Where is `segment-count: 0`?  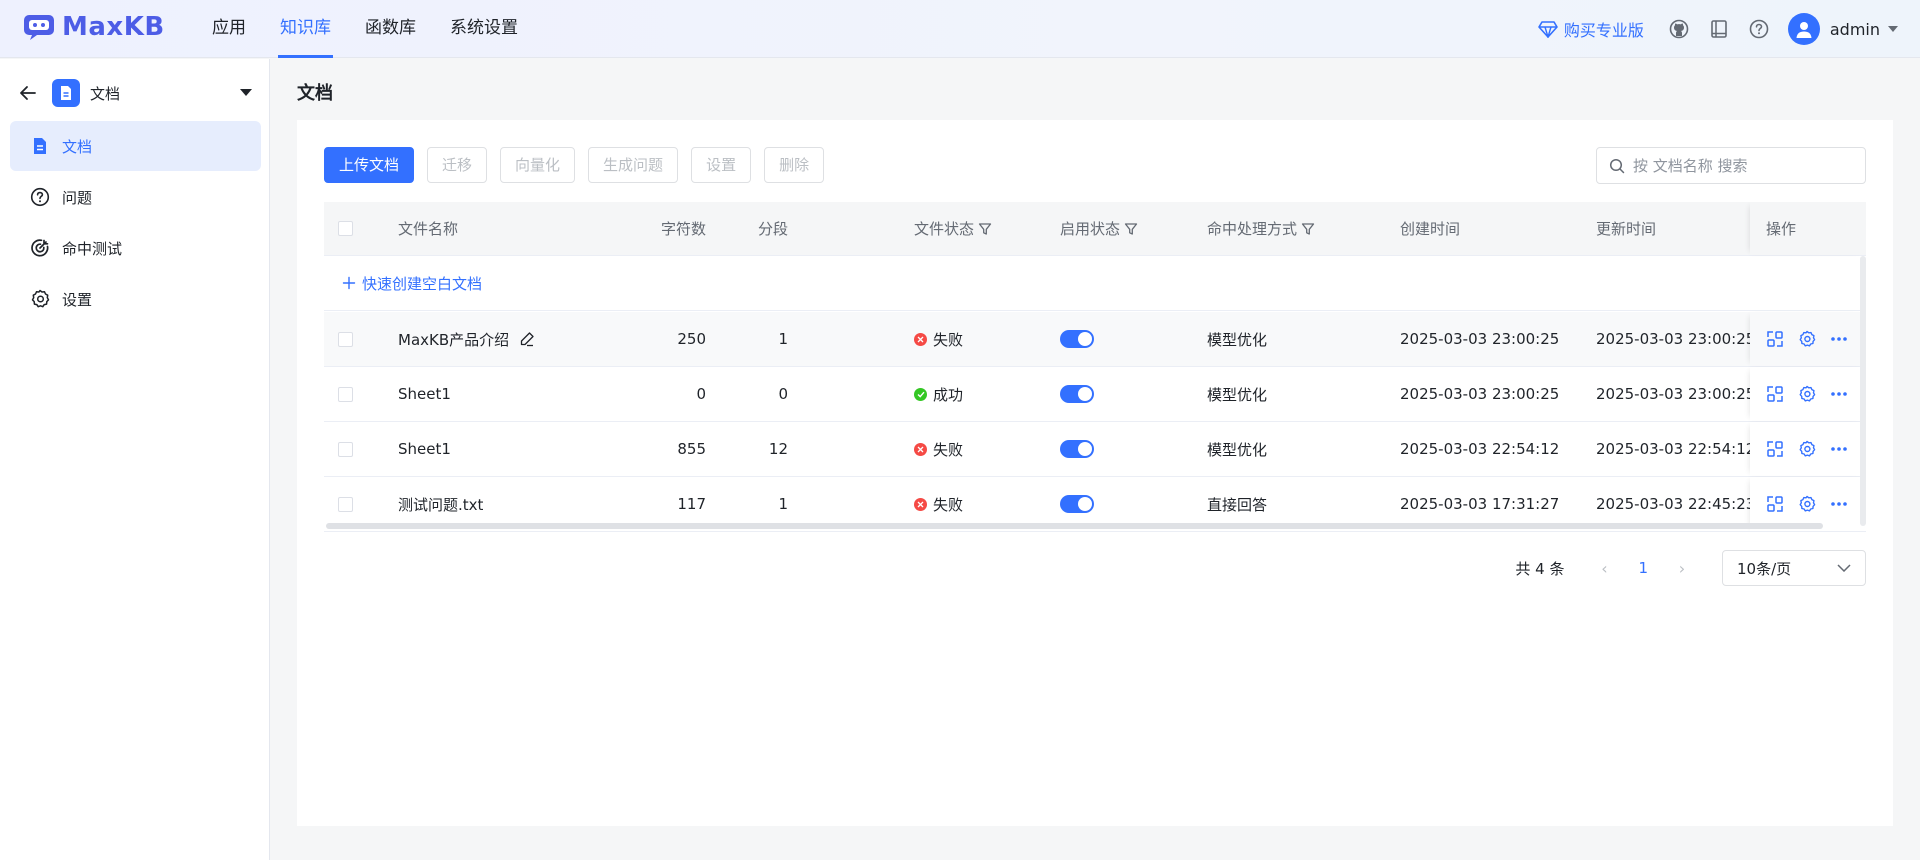 segment-count: 0 is located at coordinates (783, 394).